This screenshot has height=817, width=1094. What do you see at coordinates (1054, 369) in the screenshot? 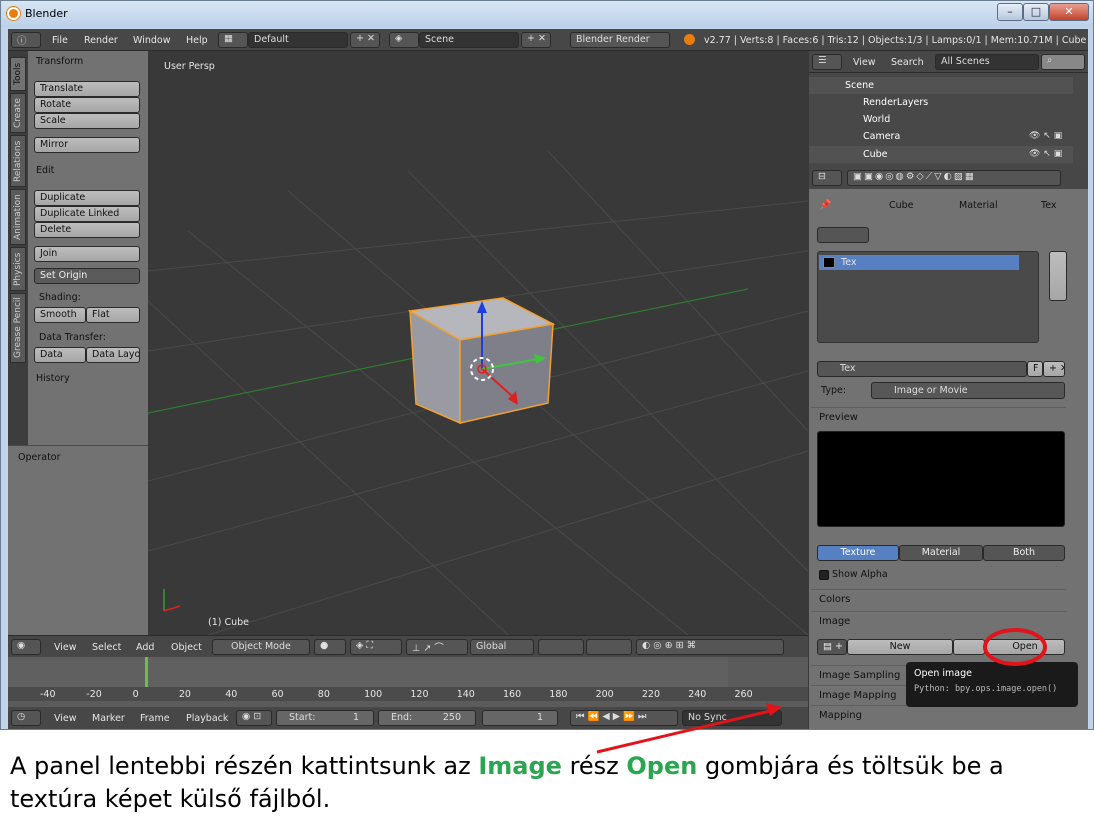
I see `texture-new-unlink: + ✕` at bounding box center [1054, 369].